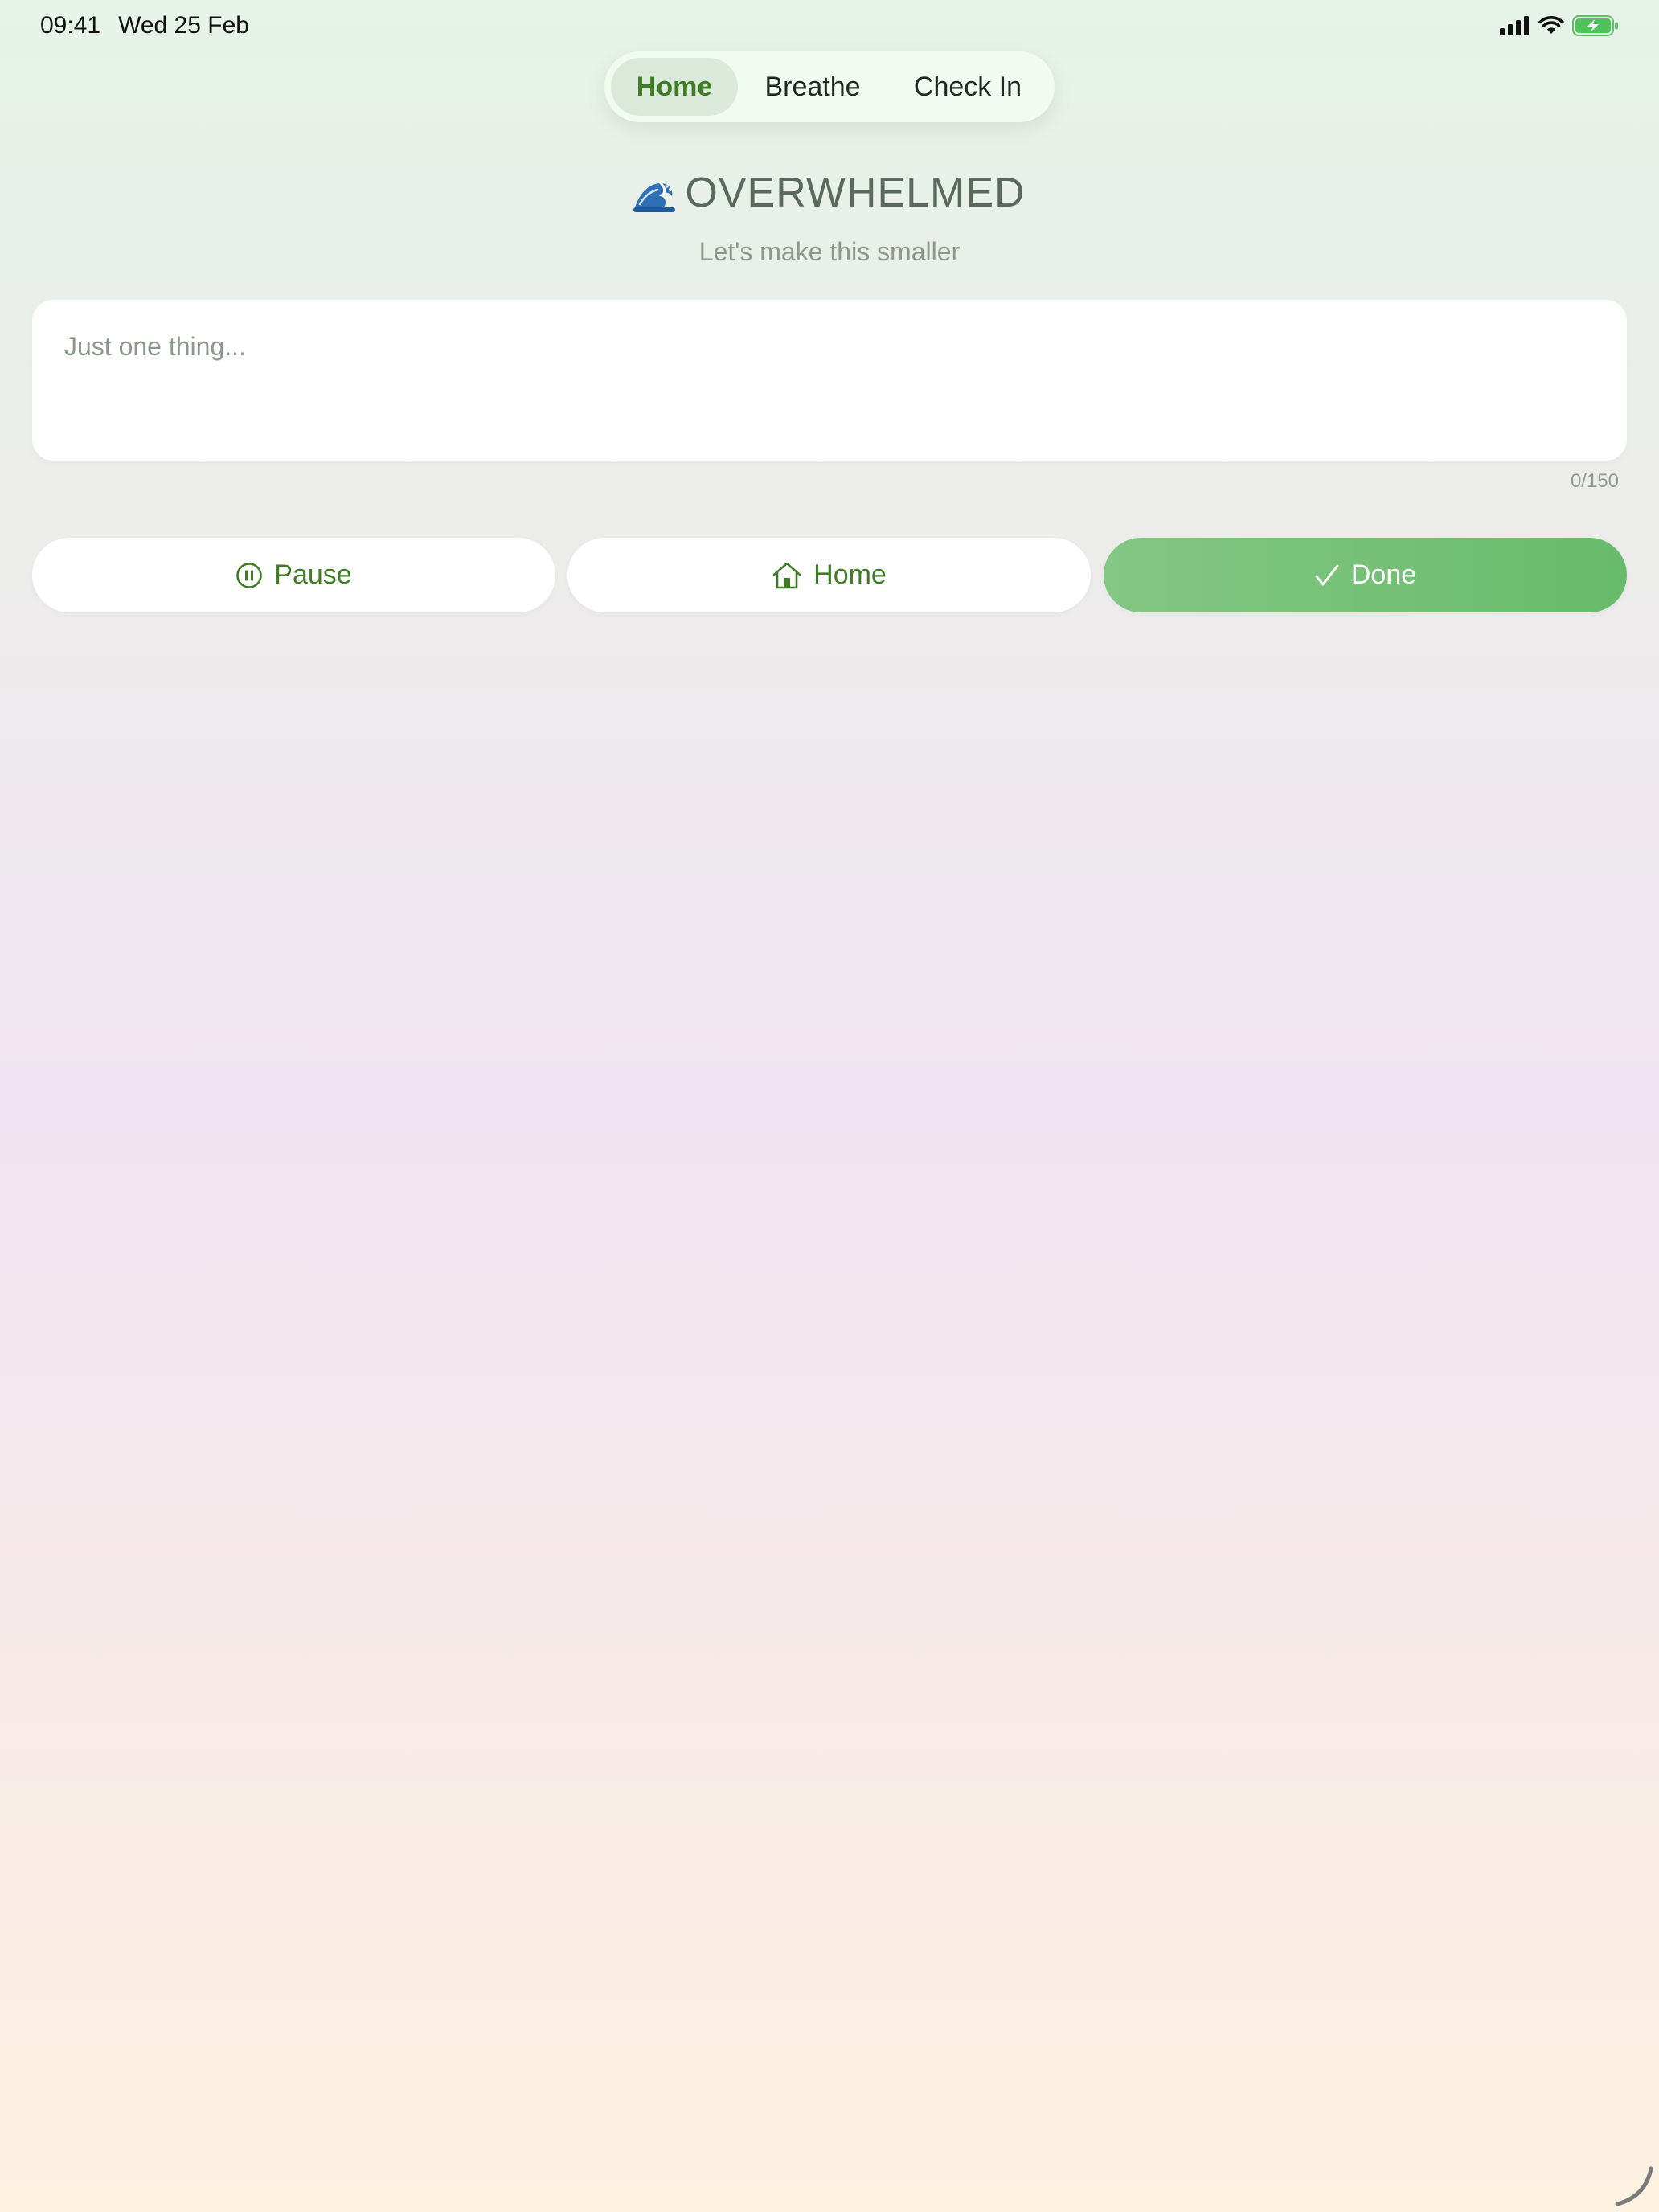 The height and width of the screenshot is (2212, 1659). I want to click on tab-home-label: Home, so click(674, 86).